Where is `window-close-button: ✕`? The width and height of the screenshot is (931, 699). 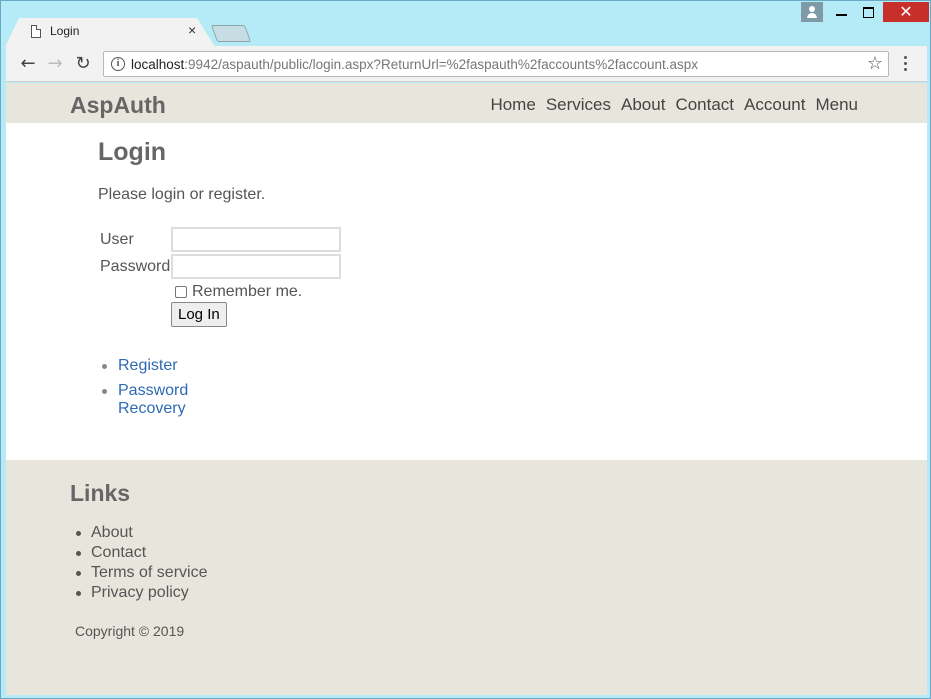
window-close-button: ✕ is located at coordinates (906, 12).